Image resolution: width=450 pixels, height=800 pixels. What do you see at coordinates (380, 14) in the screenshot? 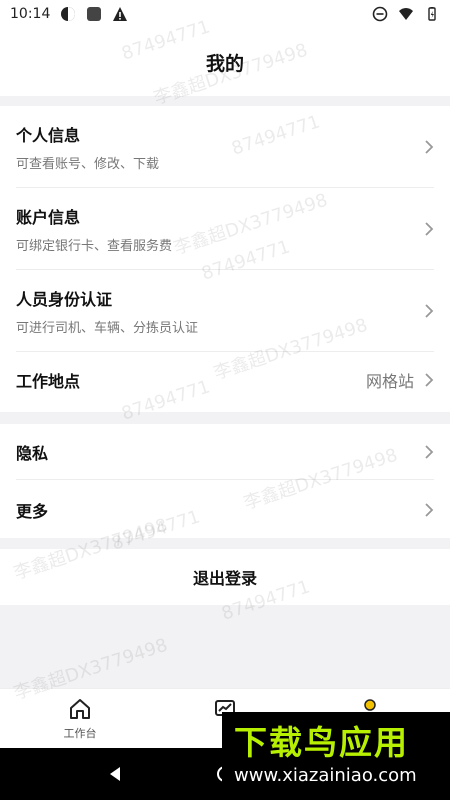
I see `do-not-disturb-icon` at bounding box center [380, 14].